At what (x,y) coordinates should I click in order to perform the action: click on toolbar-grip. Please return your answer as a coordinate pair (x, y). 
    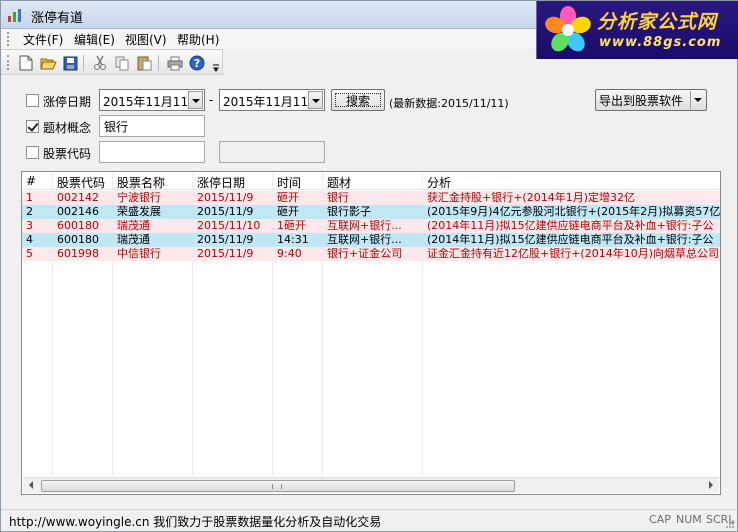
    Looking at the image, I should click on (8, 62).